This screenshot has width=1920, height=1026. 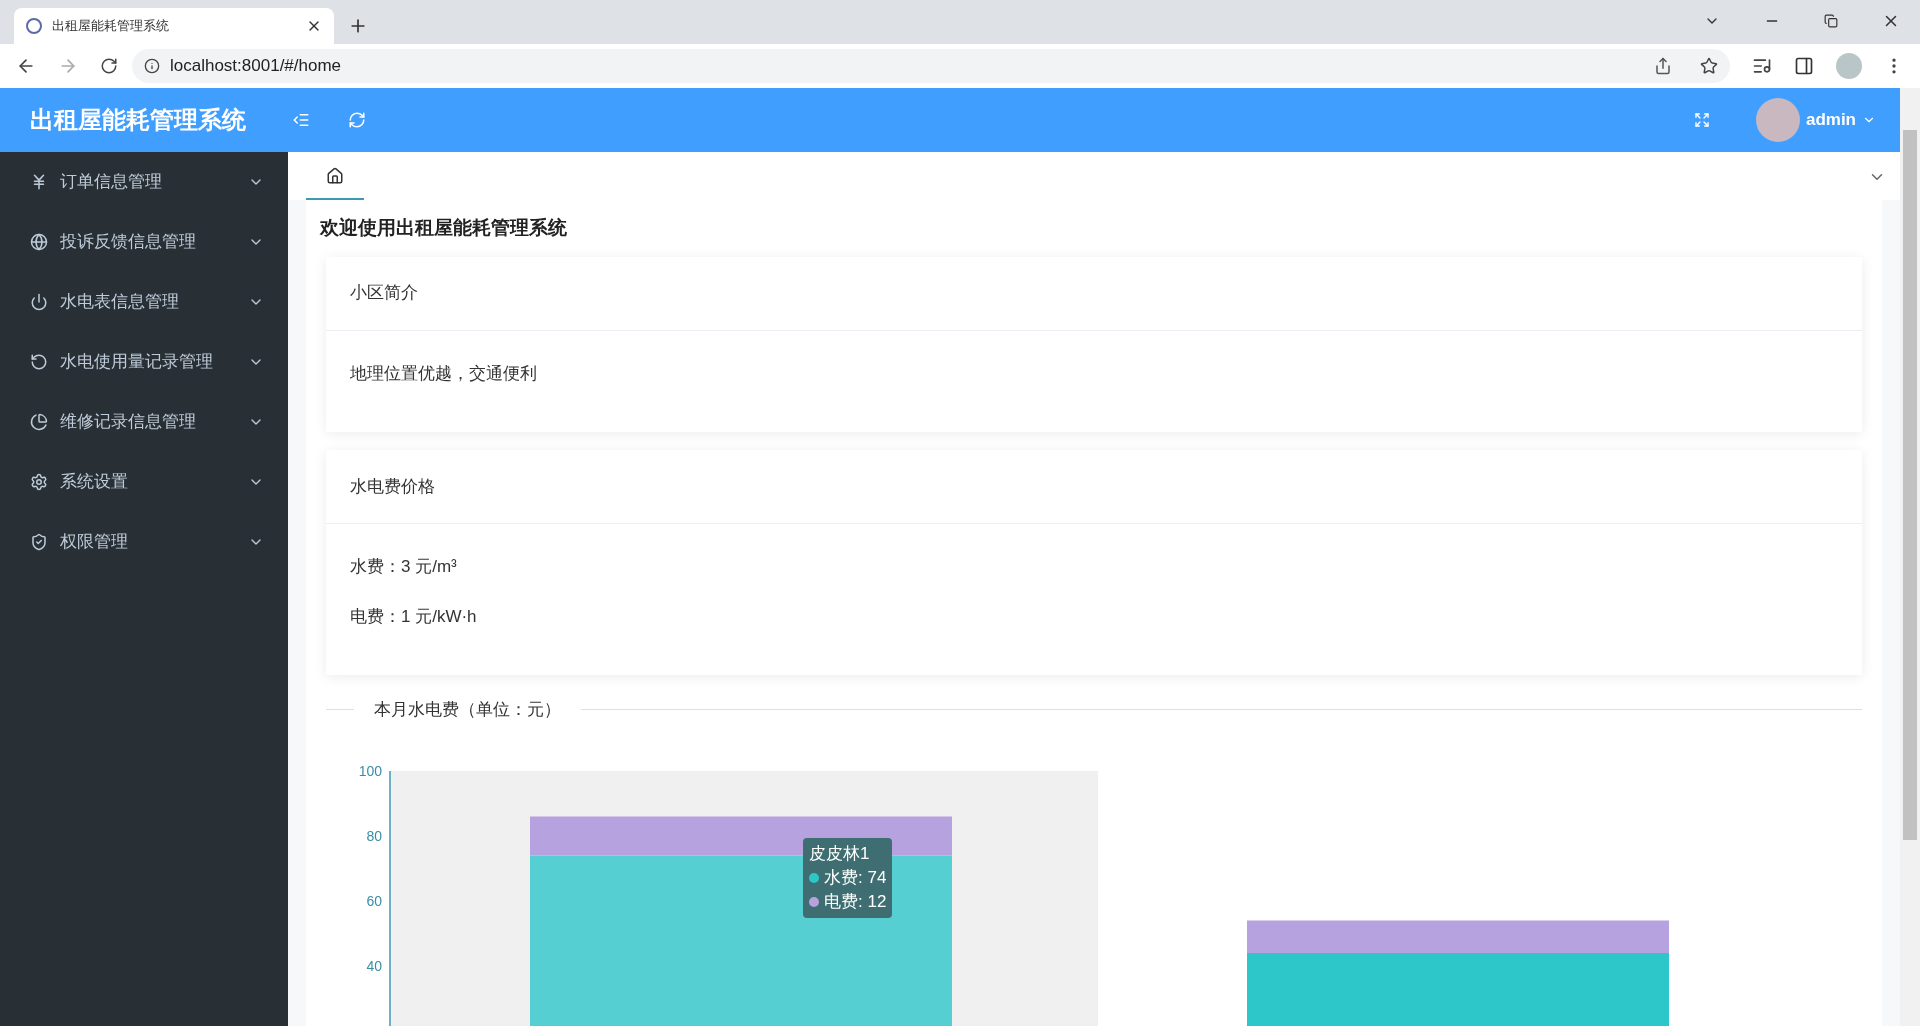 What do you see at coordinates (144, 242) in the screenshot?
I see `sidebar-item: 投诉反馈信息管理` at bounding box center [144, 242].